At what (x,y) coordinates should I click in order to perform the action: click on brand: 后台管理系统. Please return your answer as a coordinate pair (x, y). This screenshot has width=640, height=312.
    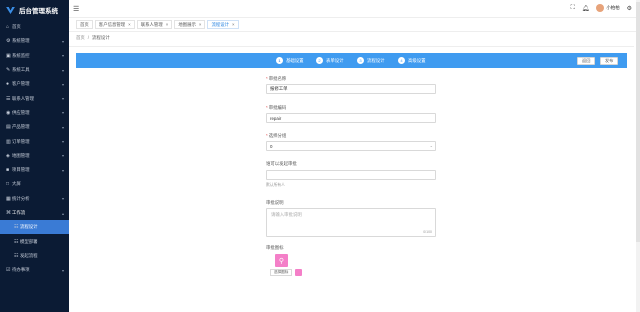
    Looking at the image, I should click on (34, 10).